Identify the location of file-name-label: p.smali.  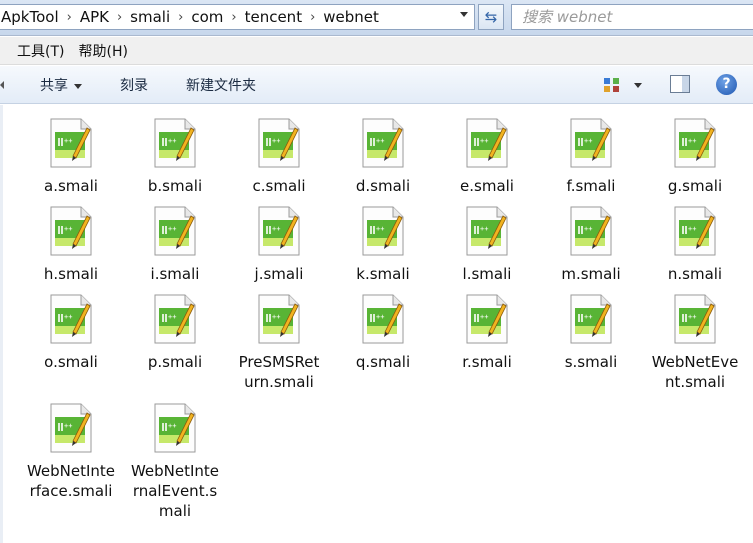
(175, 362).